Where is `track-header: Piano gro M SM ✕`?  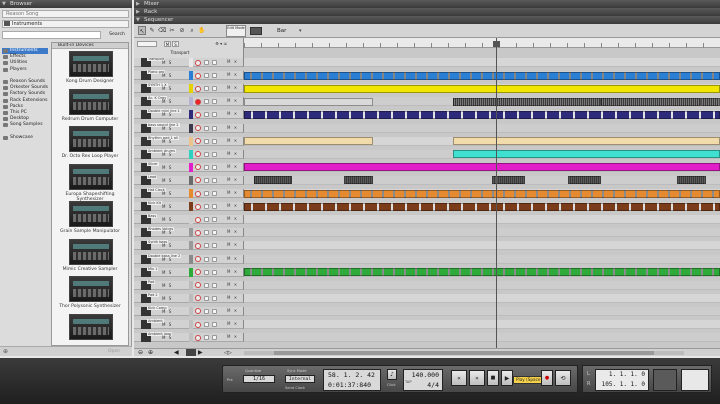
track-header: Piano gro M SM ✕ is located at coordinates (189, 75).